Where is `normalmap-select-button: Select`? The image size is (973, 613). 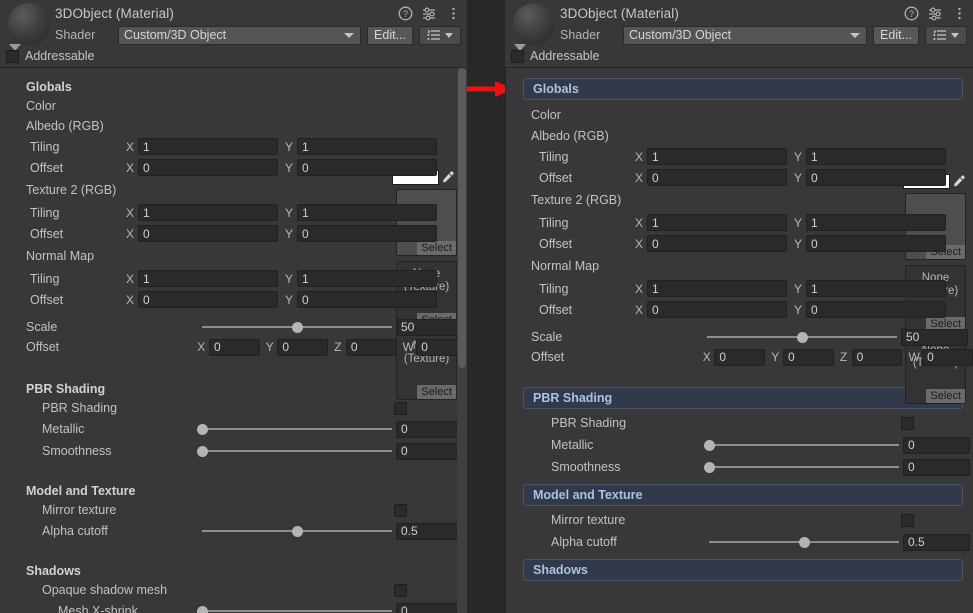
normalmap-select-button: Select is located at coordinates (945, 396).